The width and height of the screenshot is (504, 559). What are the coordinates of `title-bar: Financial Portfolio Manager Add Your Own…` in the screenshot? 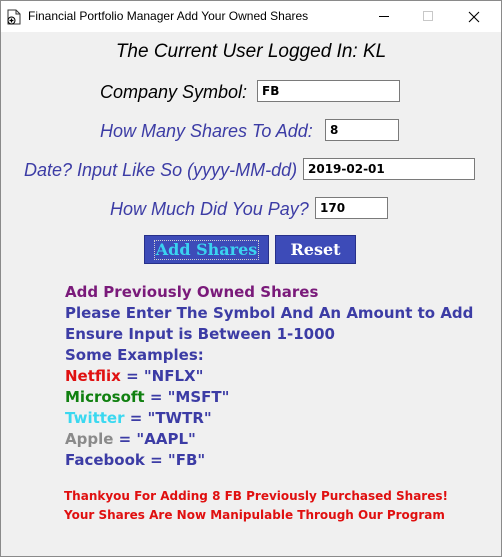 It's located at (251, 16).